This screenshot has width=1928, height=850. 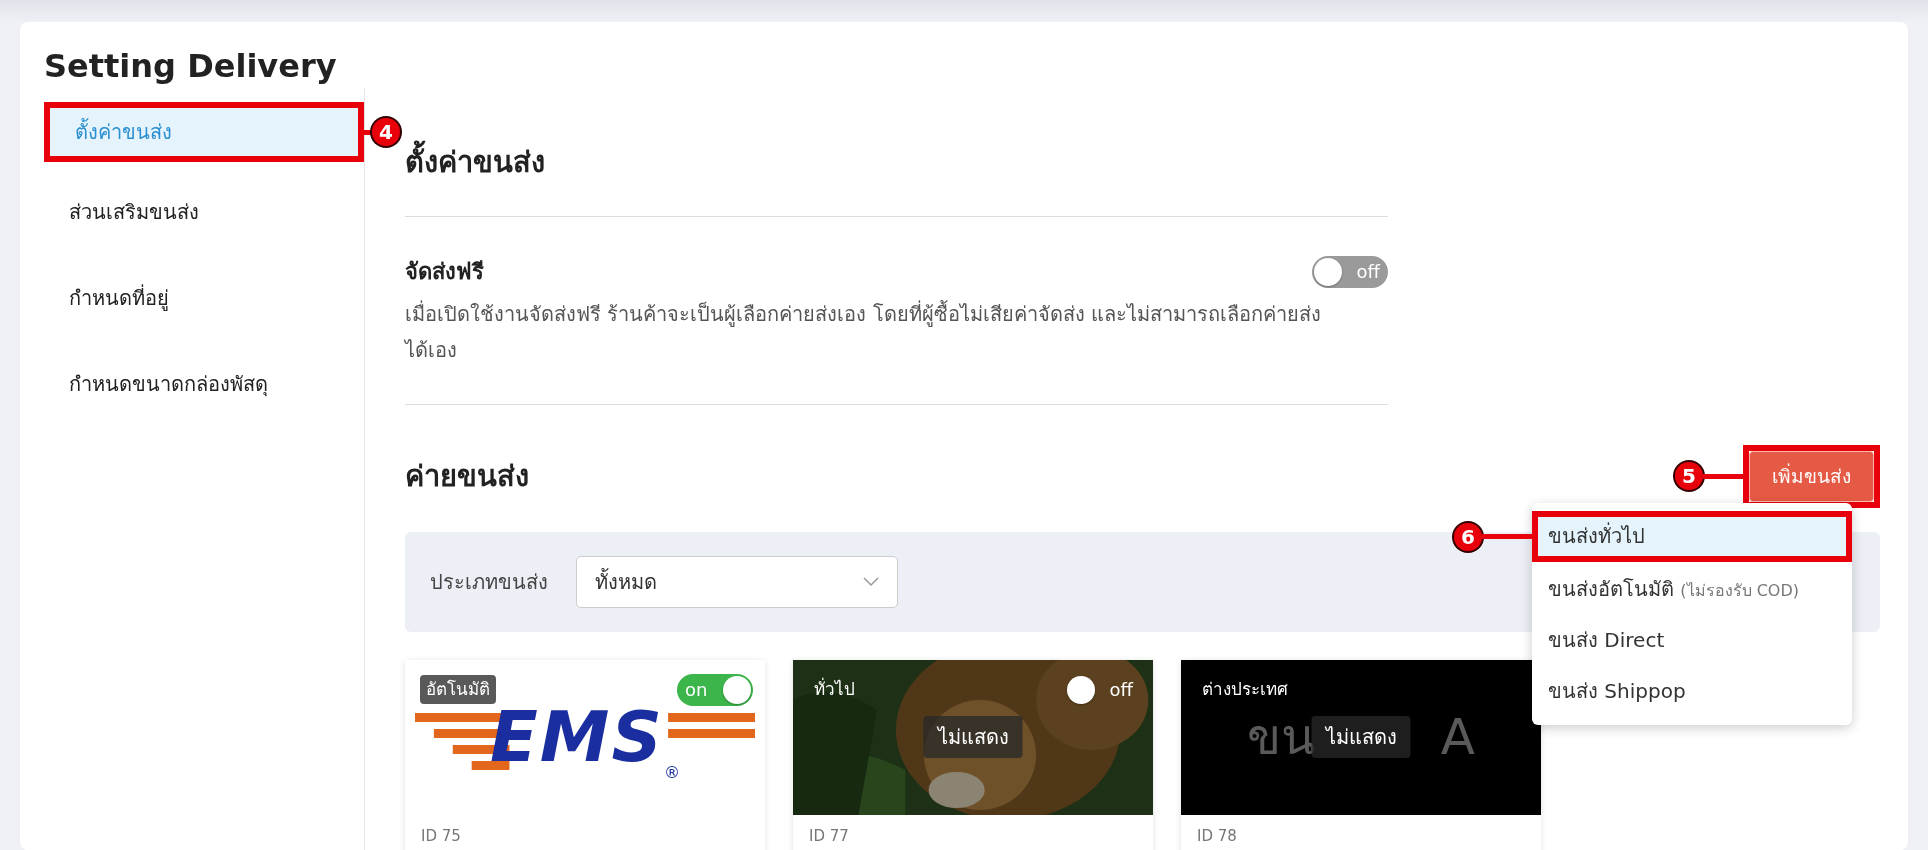 What do you see at coordinates (1692, 640) in the screenshot?
I see `menu-item: ขนส่ง Direct` at bounding box center [1692, 640].